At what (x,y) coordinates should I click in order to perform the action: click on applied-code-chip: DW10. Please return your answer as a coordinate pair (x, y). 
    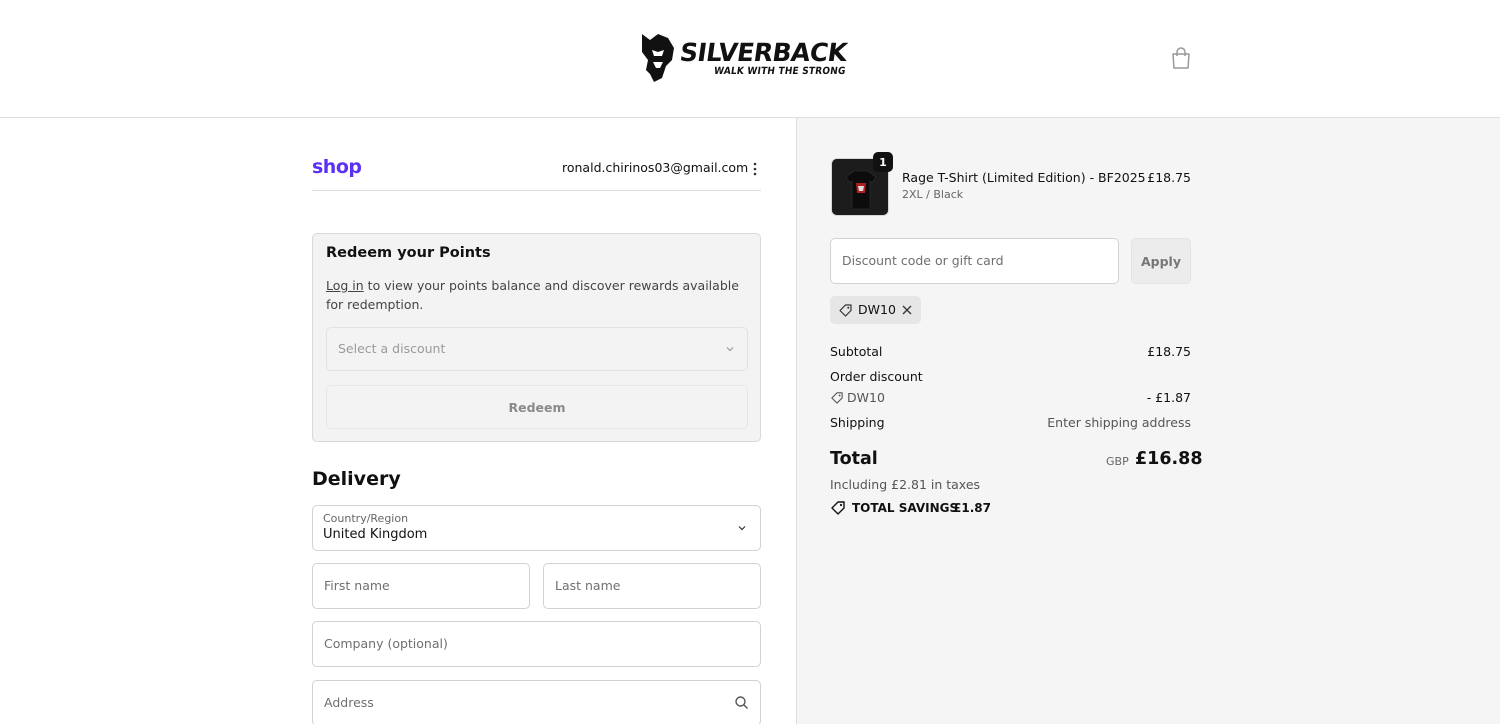
    Looking at the image, I should click on (875, 310).